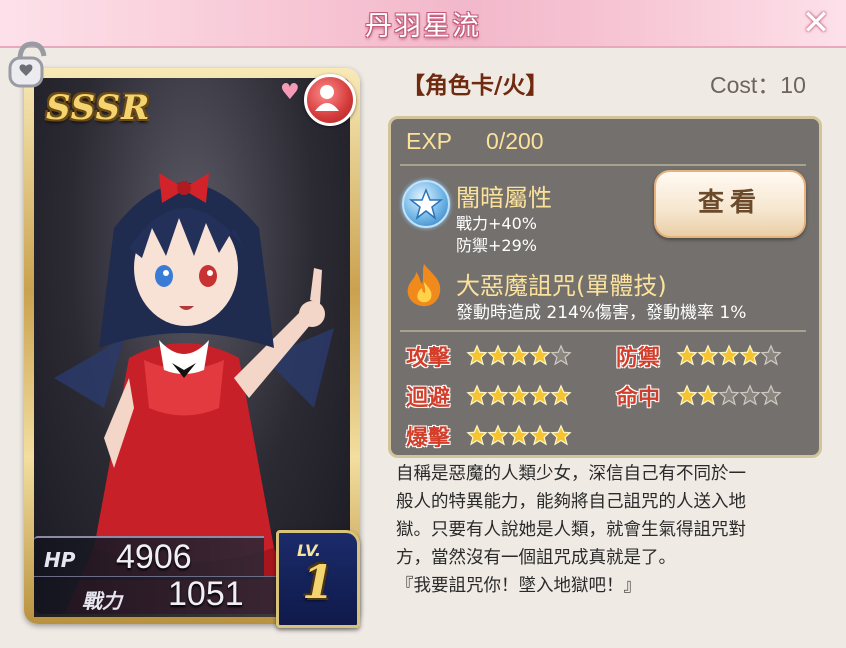  Describe the element at coordinates (327, 98) in the screenshot. I see `person-icon` at that location.